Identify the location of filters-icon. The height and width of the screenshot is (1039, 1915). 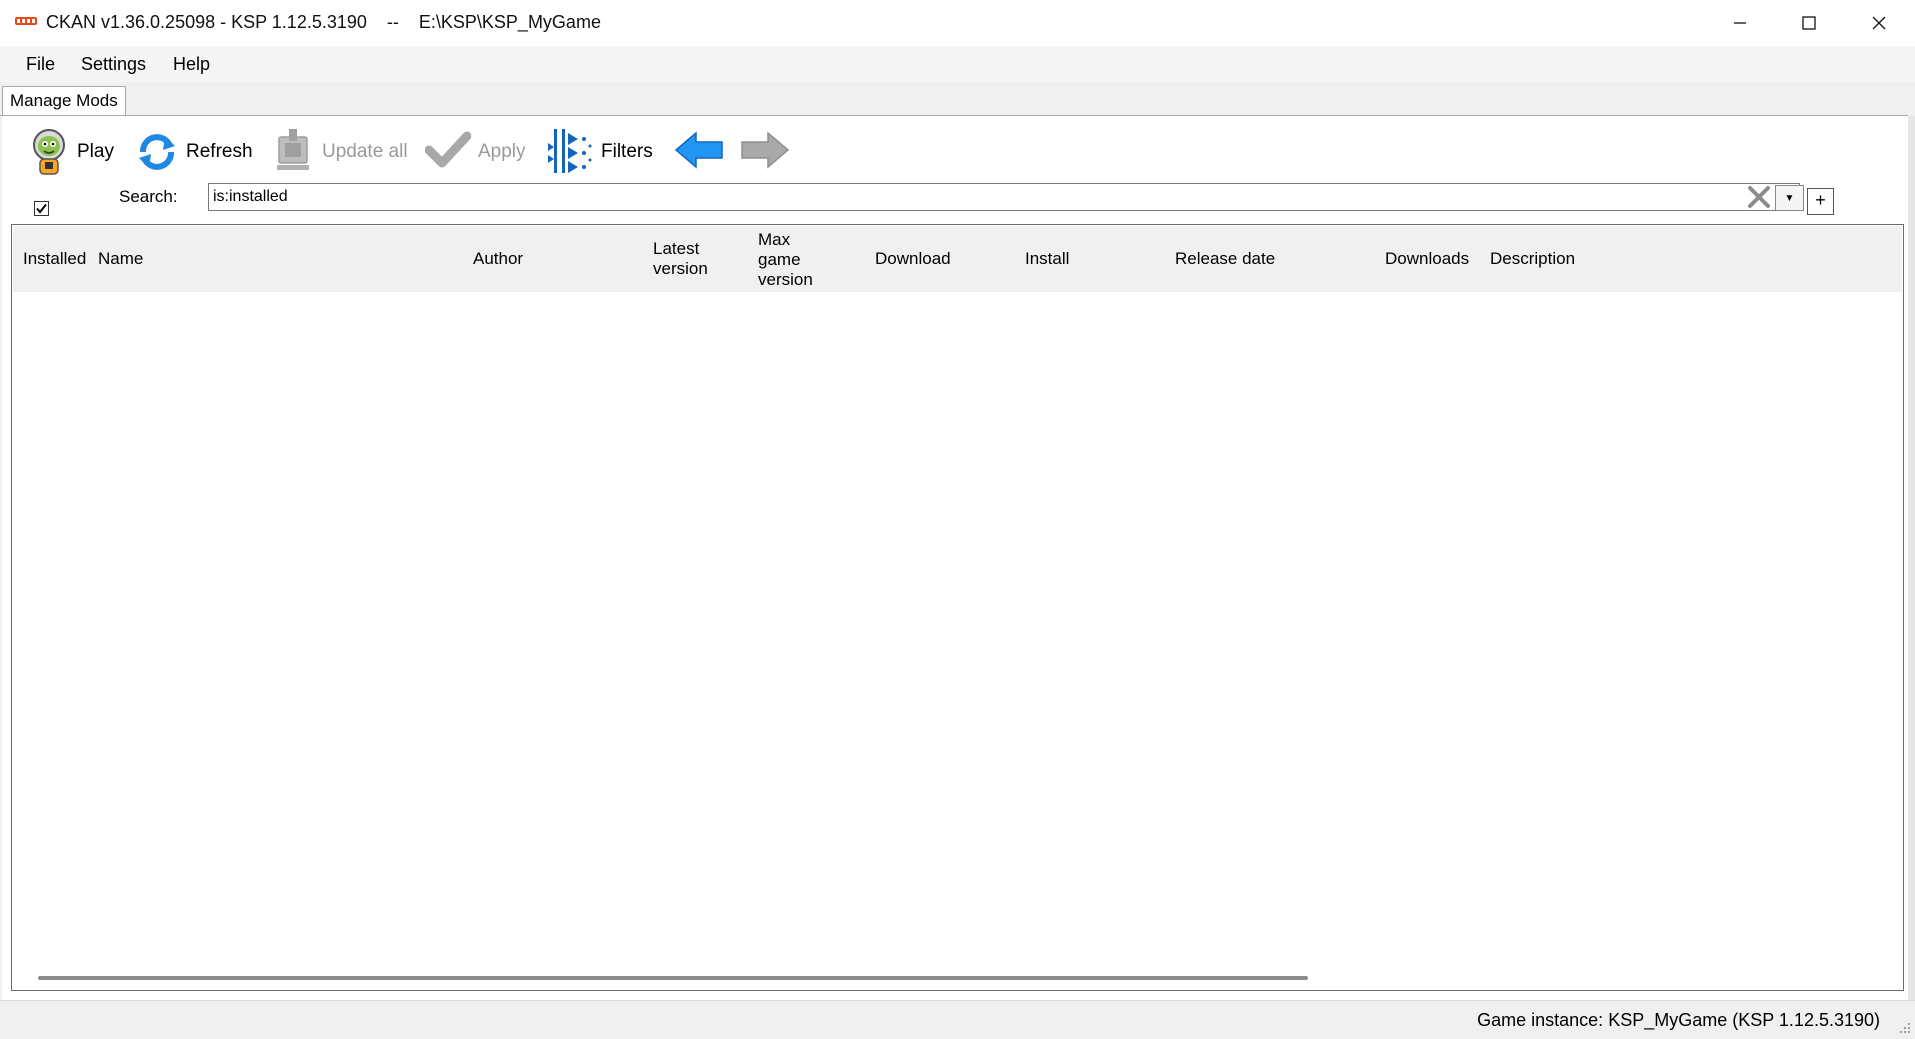
(570, 151).